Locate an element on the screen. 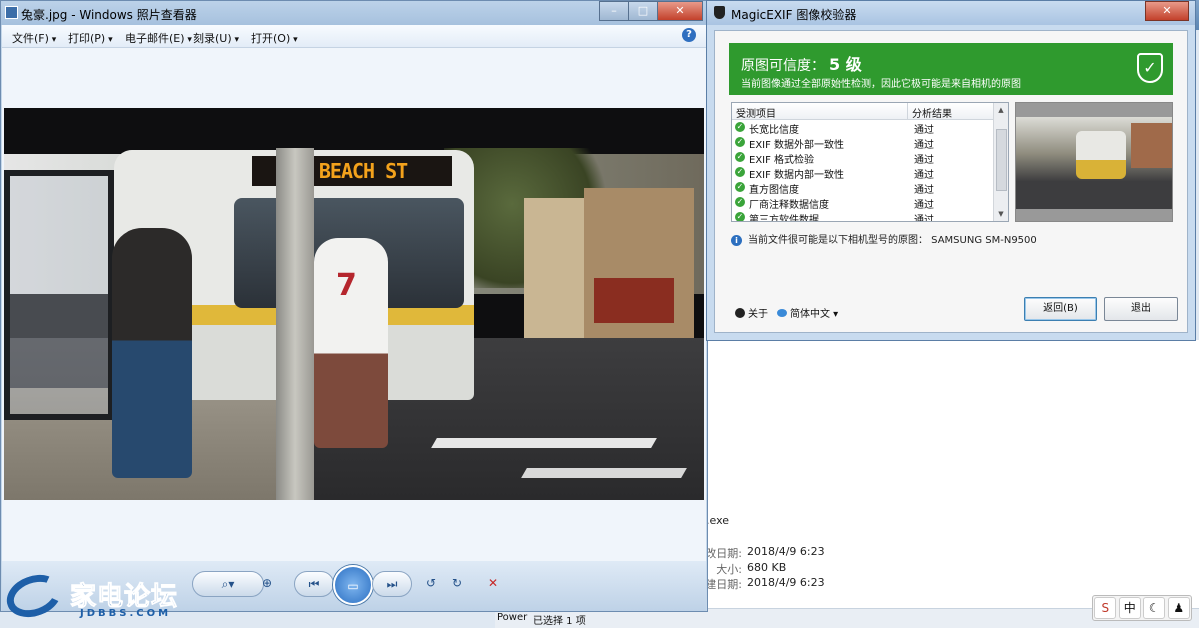  slideshow-button: ▭ is located at coordinates (353, 585).